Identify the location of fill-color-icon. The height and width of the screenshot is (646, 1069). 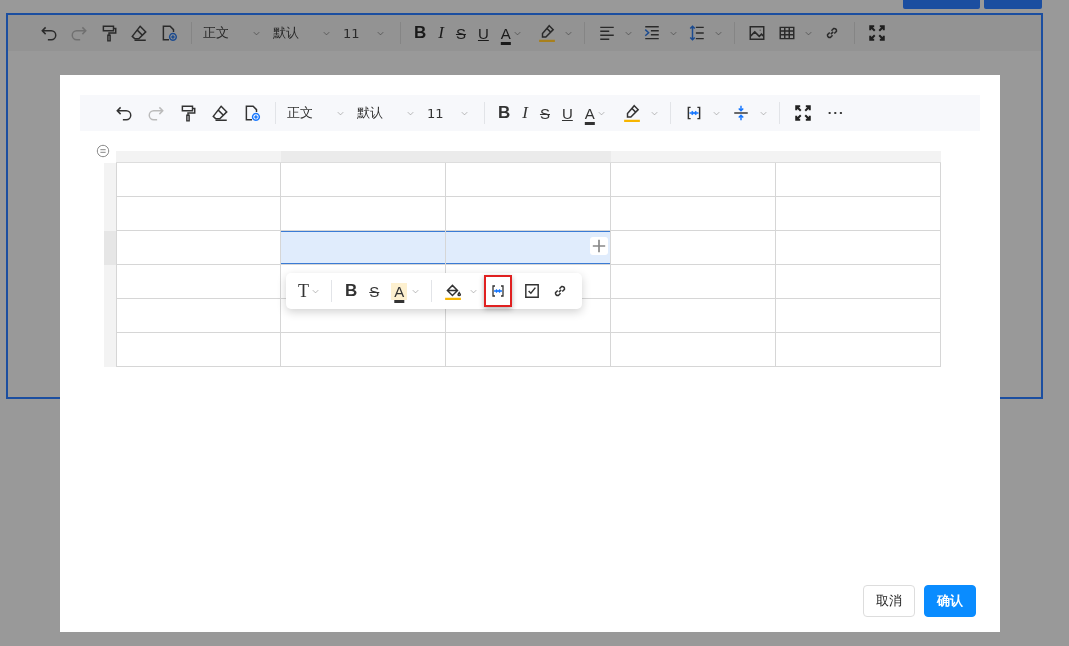
(453, 291).